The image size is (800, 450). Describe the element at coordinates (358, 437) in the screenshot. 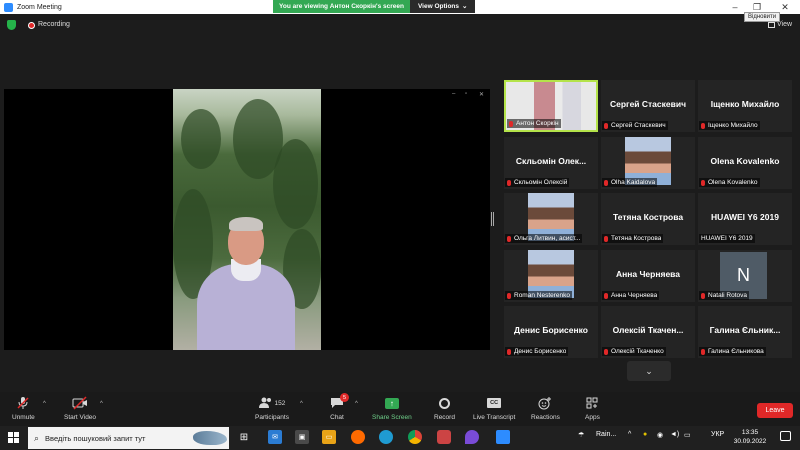

I see `firefox-icon` at that location.